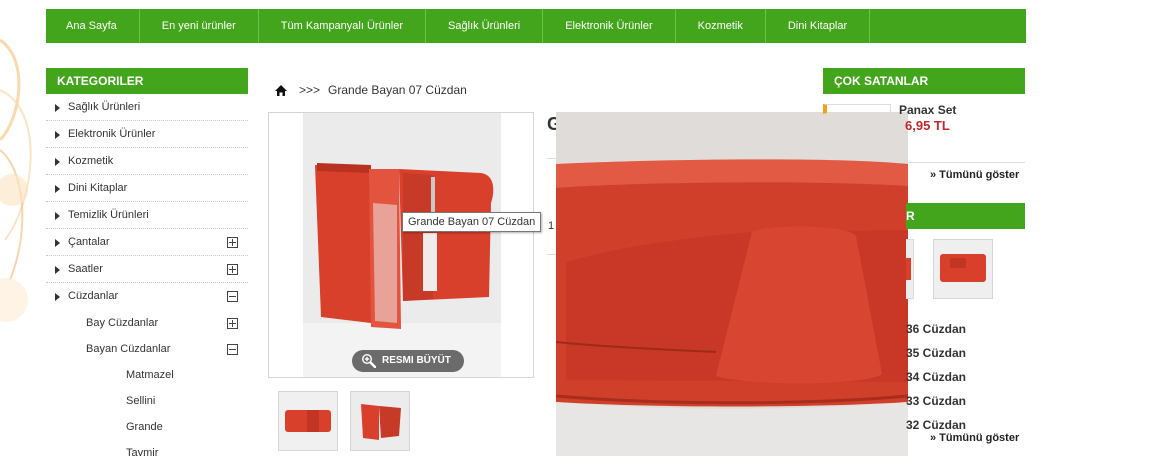  Describe the element at coordinates (397, 90) in the screenshot. I see `breadcrumb-current: Grande Bayan 07 Cüzdan` at that location.